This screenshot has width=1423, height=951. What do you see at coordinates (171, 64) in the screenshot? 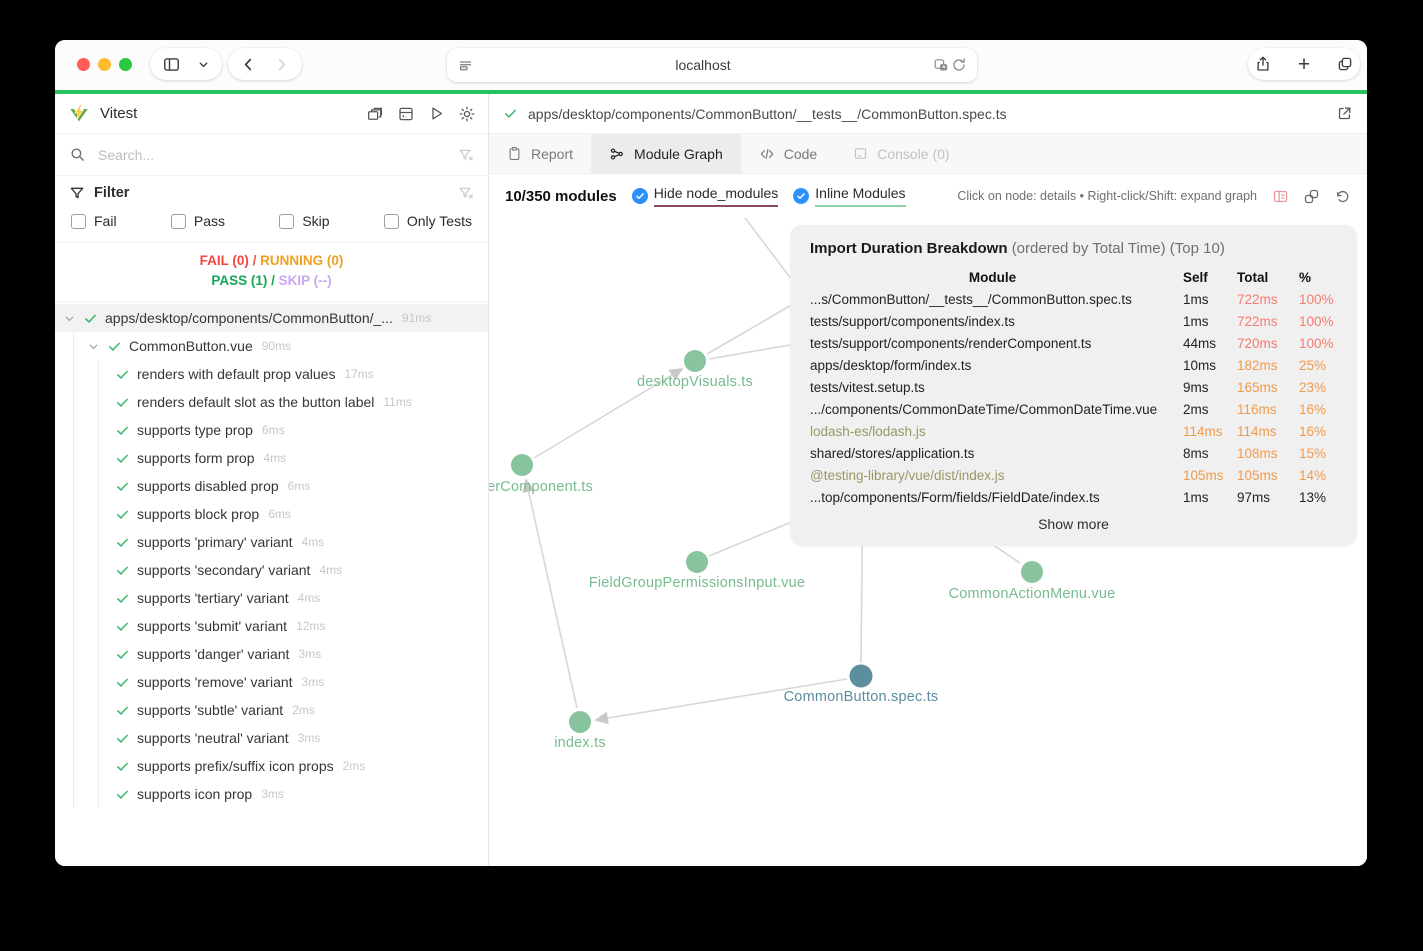
I see `sidebar-toggle-icon` at bounding box center [171, 64].